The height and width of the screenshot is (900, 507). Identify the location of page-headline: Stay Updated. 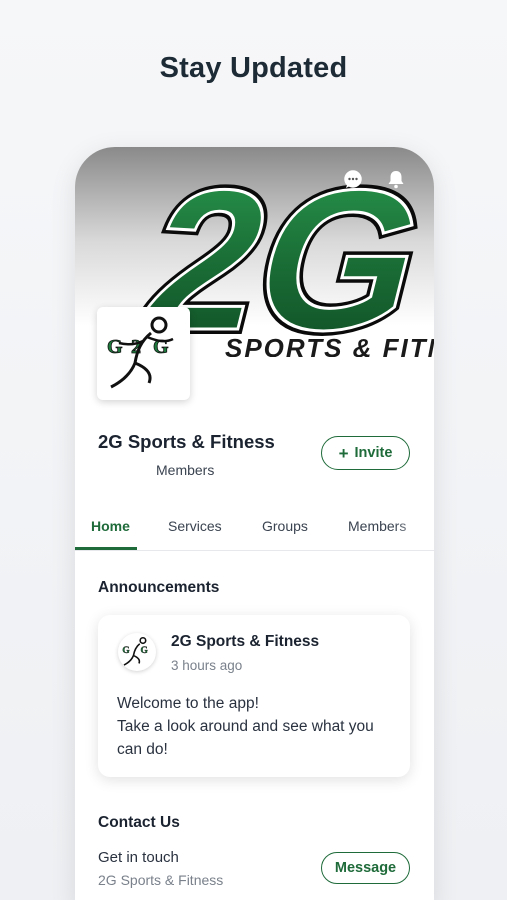
(253, 68).